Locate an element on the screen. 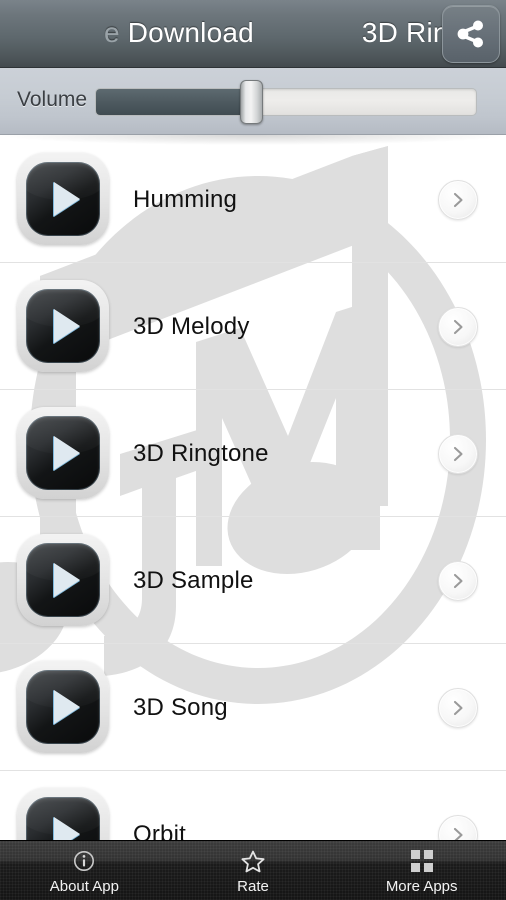  volume-slider-thumb is located at coordinates (252, 102).